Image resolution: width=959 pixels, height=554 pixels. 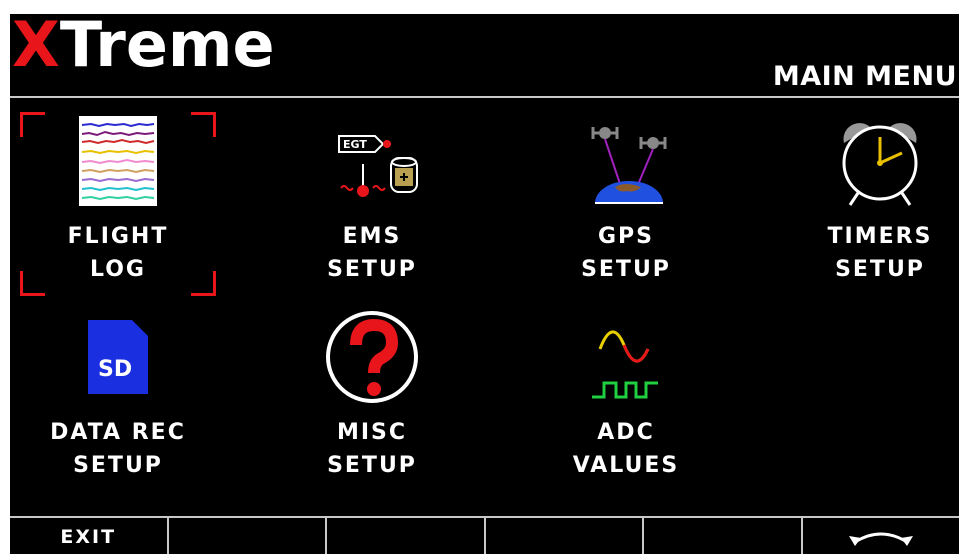 I want to click on menu-item-gps-setup: GPS SETUP, so click(x=626, y=200).